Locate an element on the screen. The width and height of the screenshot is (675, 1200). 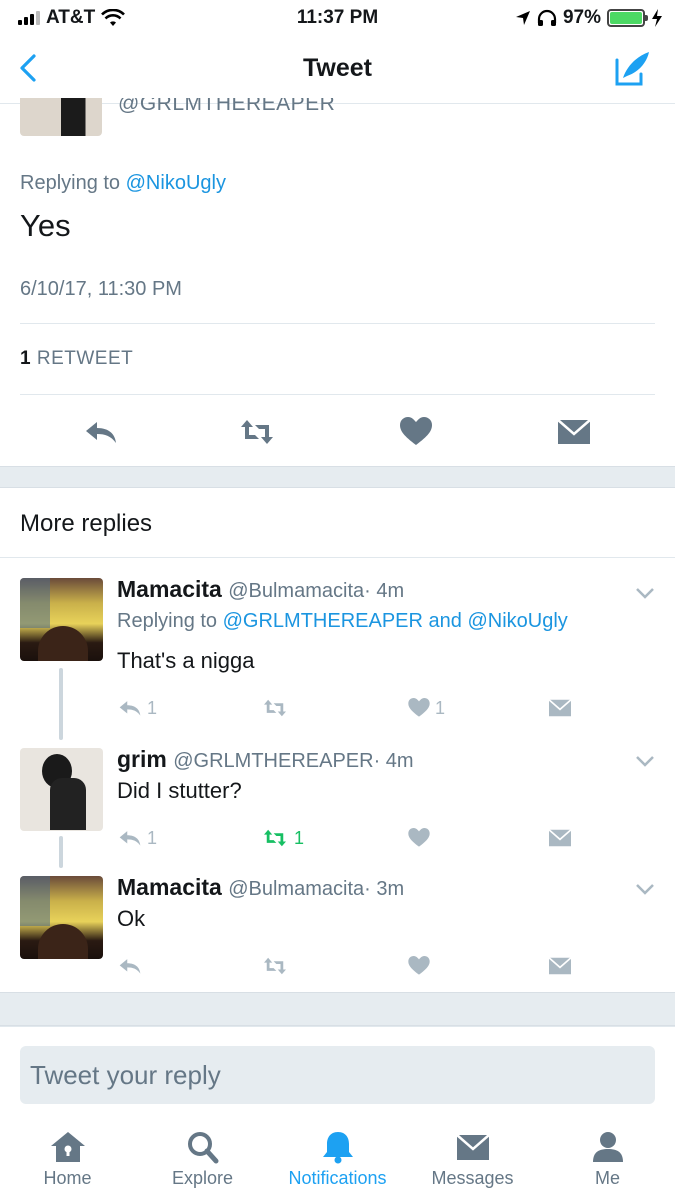
reply-author: Mamacita @Bulmamacita· 3m is located at coordinates (260, 887).